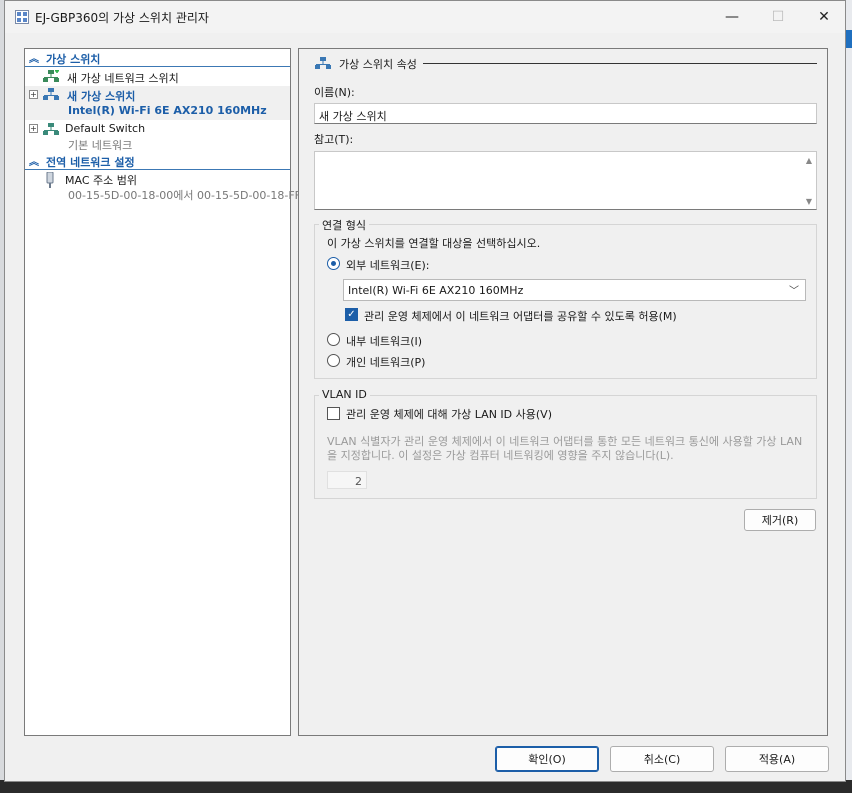  Describe the element at coordinates (809, 201) in the screenshot. I see `scroll-down-icon: ▼` at that location.